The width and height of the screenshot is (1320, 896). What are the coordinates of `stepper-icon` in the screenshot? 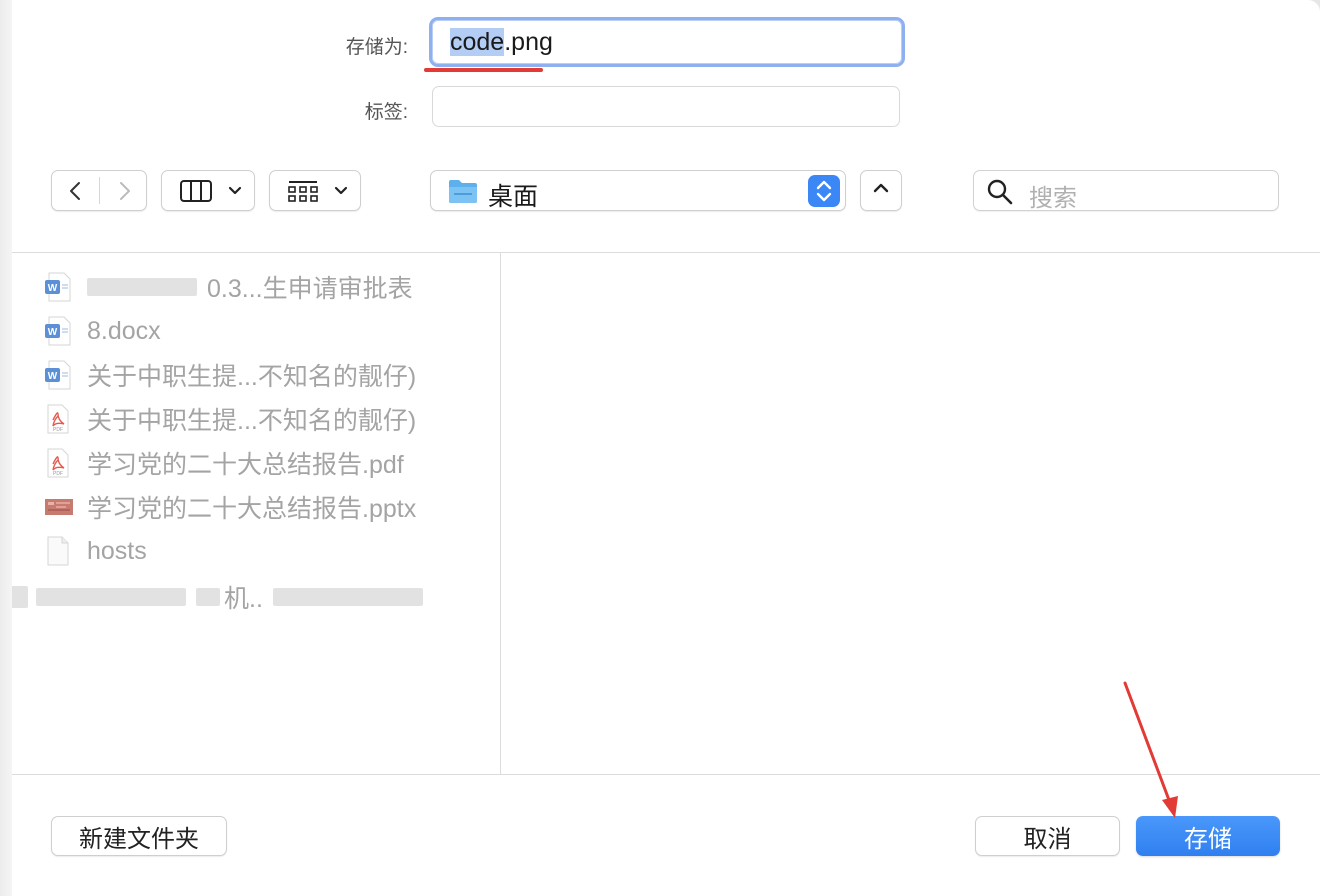 It's located at (824, 191).